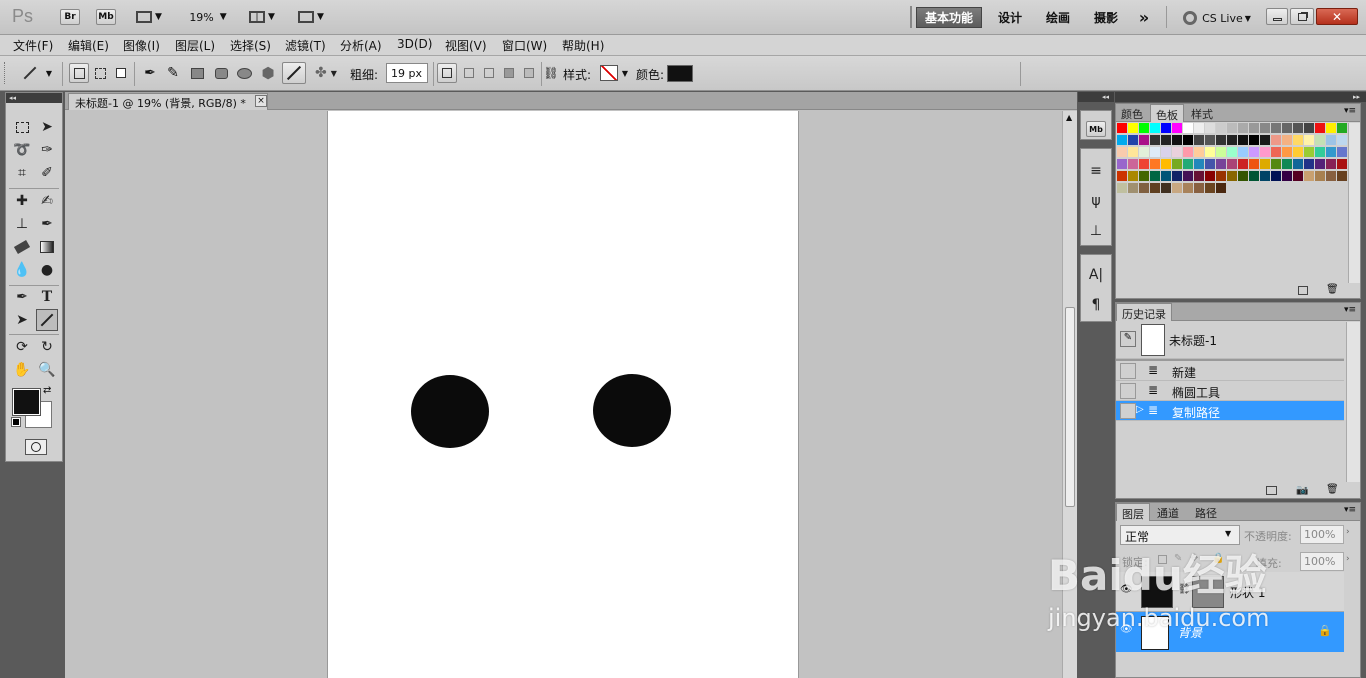 The height and width of the screenshot is (678, 1366). Describe the element at coordinates (632, 410) in the screenshot. I see `ellipse-shape-right` at that location.